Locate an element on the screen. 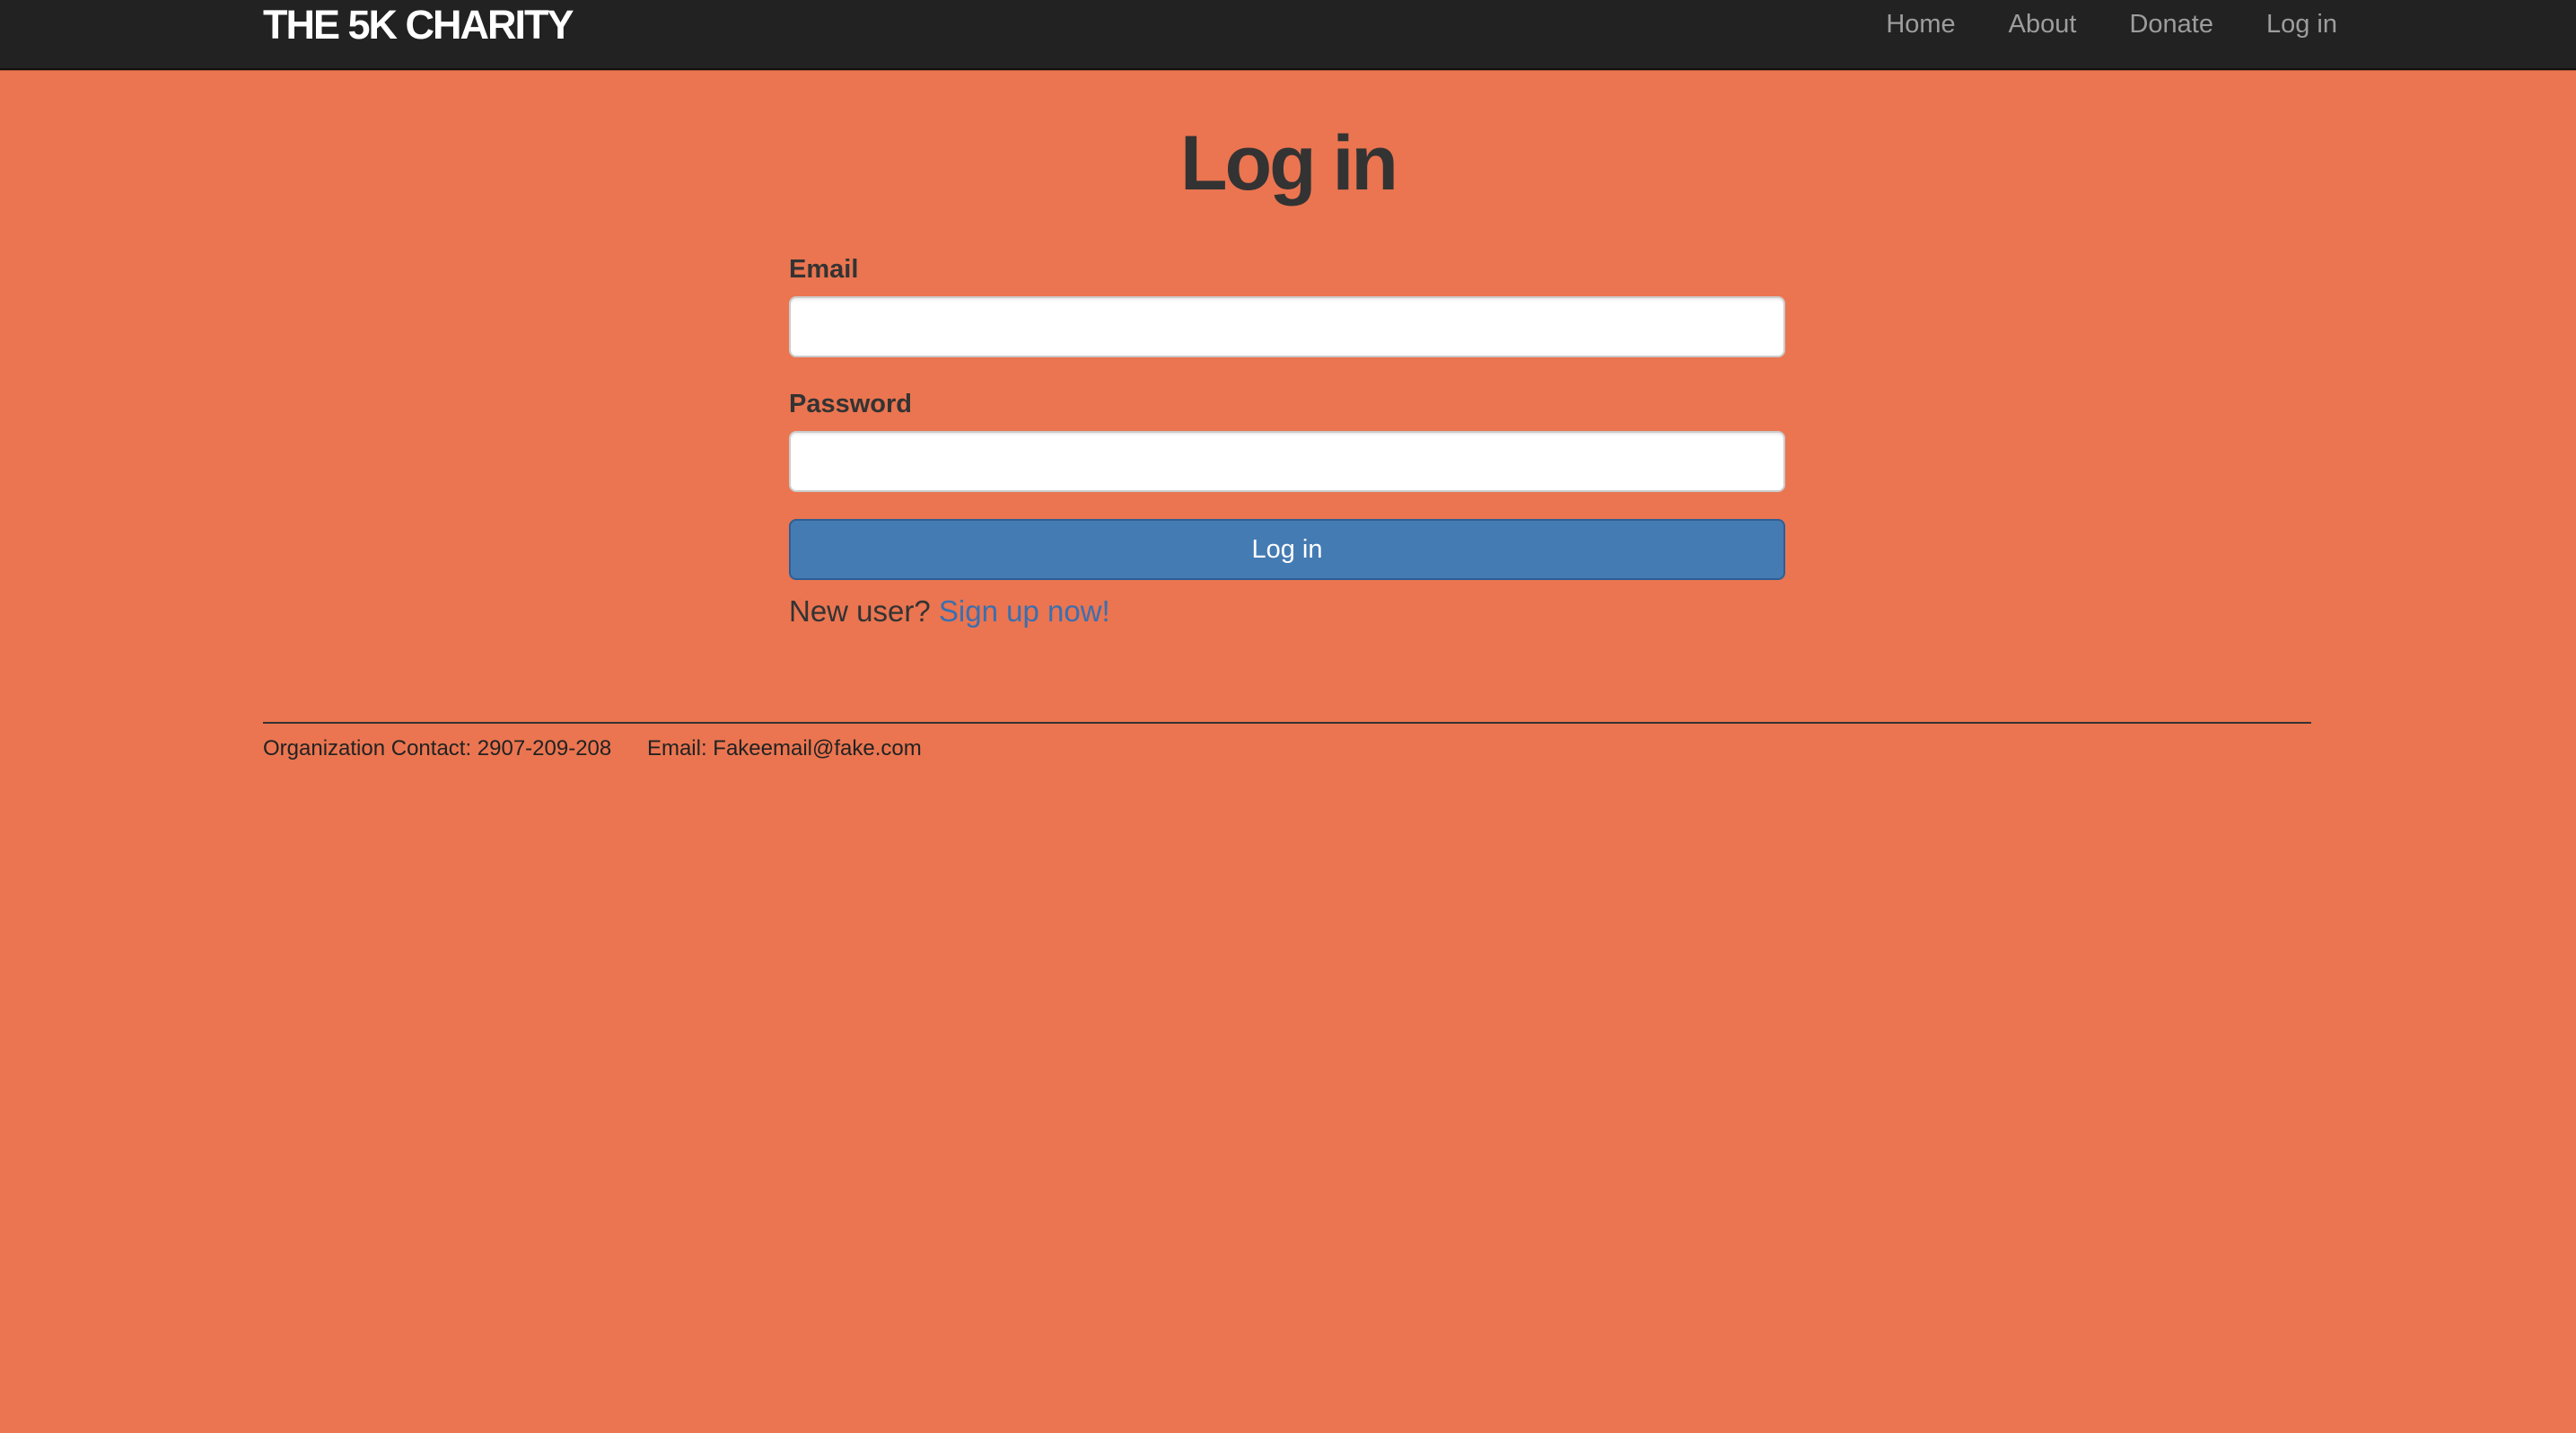 The image size is (2576, 1433). footer-contact: Organization Contact: 2907-209-208 is located at coordinates (437, 748).